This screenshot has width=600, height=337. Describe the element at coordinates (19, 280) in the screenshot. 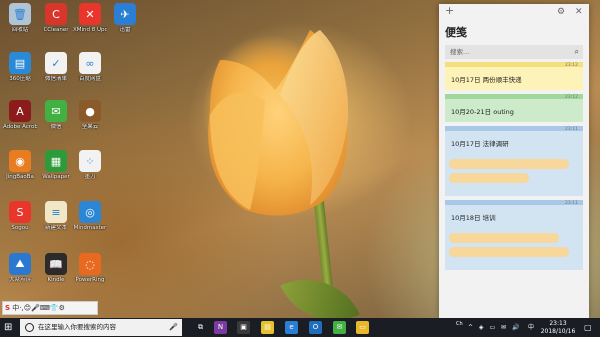

I see `desktop-shortcut-label: 大众点评` at that location.